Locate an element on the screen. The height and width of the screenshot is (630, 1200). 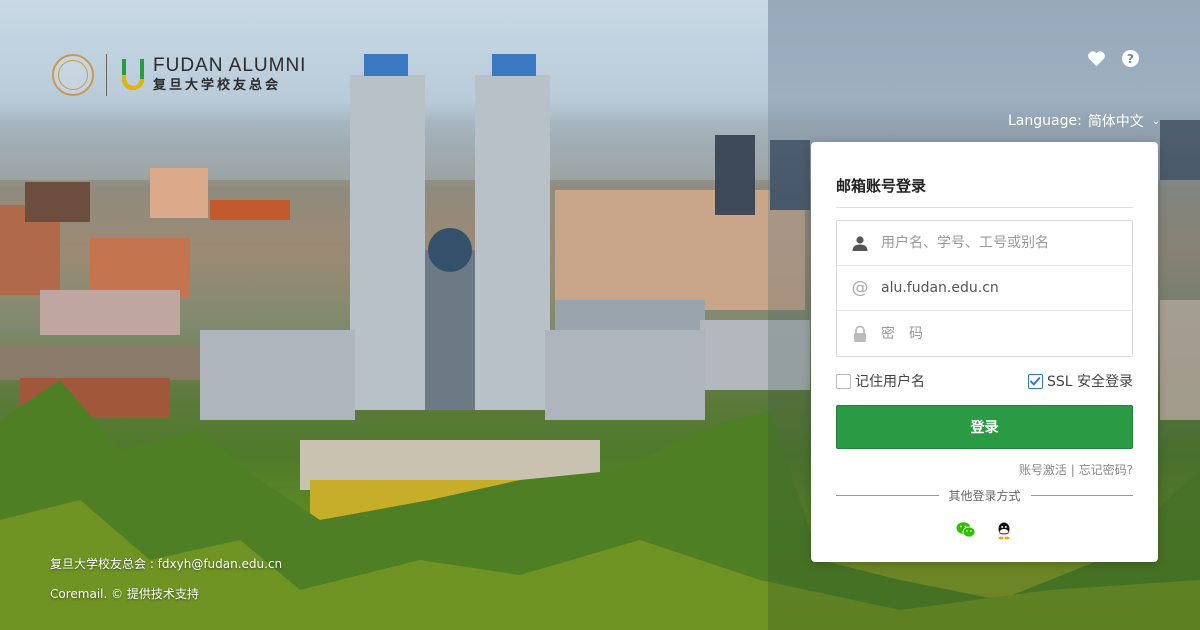
mail-domain: alu.fudan.edu.cn is located at coordinates (940, 288).